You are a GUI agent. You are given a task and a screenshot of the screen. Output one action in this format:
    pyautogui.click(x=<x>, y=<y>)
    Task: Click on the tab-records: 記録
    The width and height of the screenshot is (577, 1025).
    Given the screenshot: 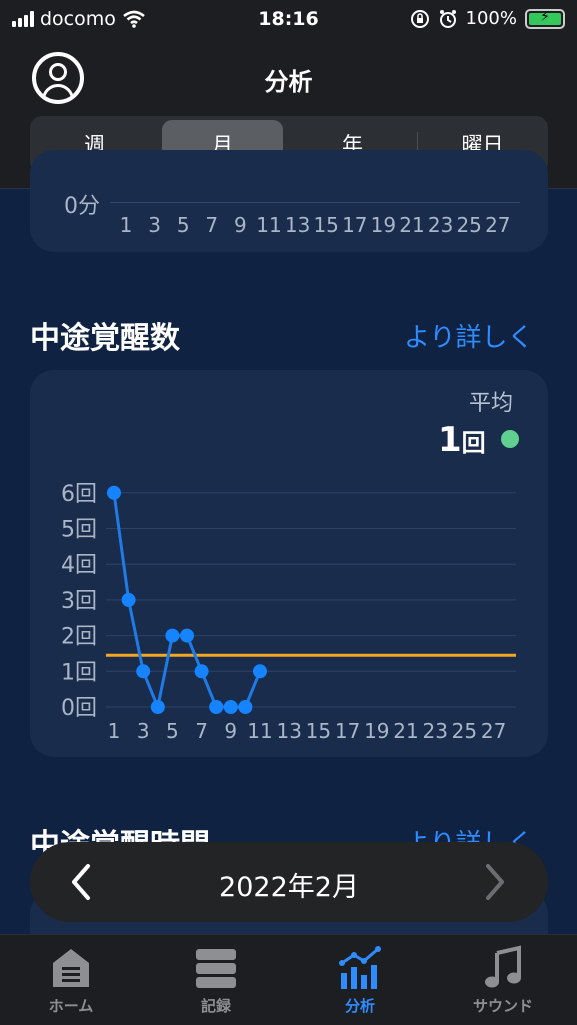 What is the action you would take?
    pyautogui.click(x=216, y=980)
    